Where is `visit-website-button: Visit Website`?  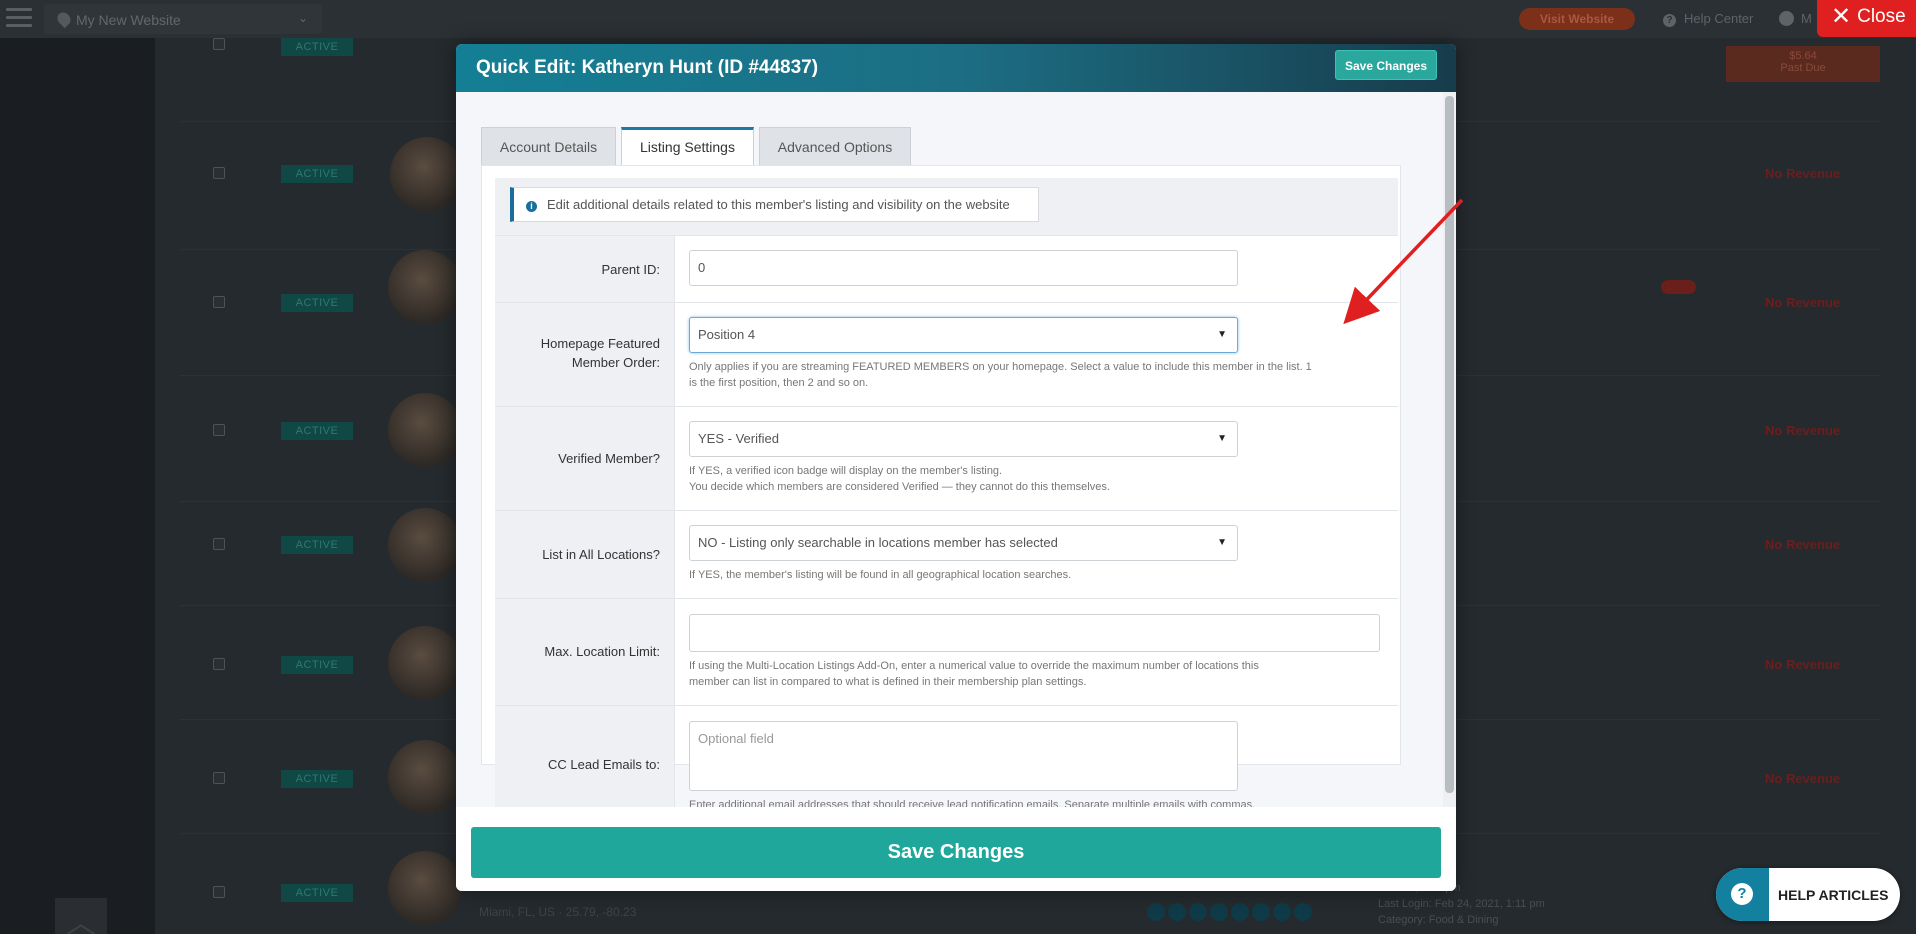
visit-website-button: Visit Website is located at coordinates (1577, 19).